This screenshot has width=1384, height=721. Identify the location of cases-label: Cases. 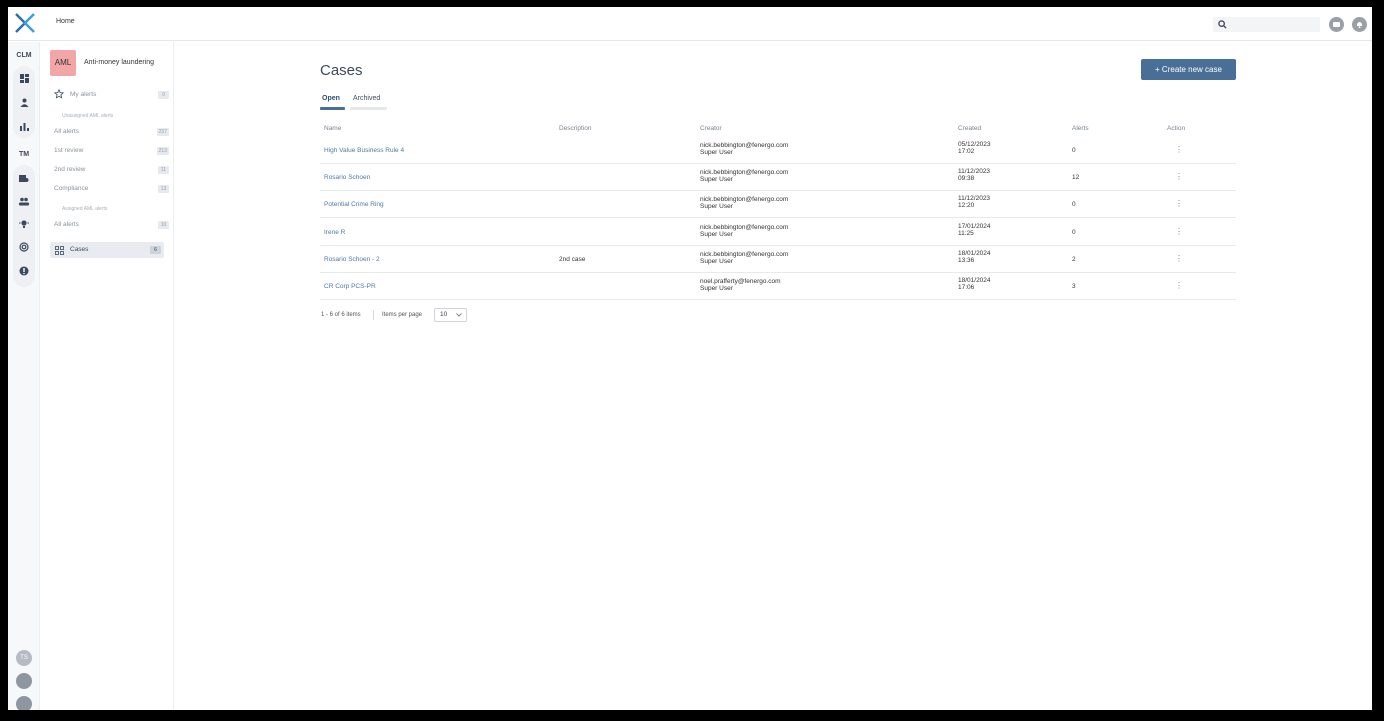
(79, 249).